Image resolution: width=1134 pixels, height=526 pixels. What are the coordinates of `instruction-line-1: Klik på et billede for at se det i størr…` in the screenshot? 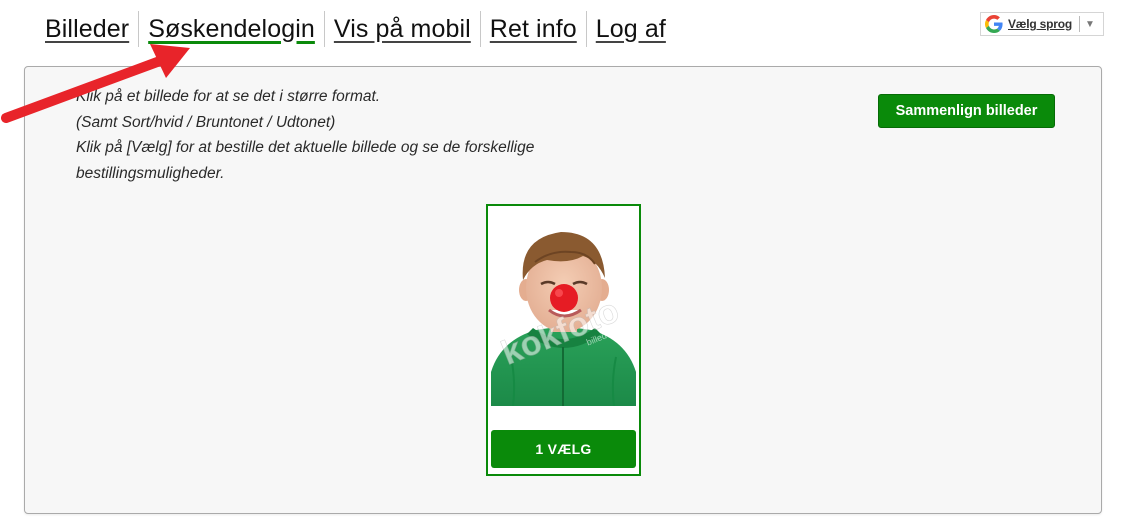 It's located at (228, 96).